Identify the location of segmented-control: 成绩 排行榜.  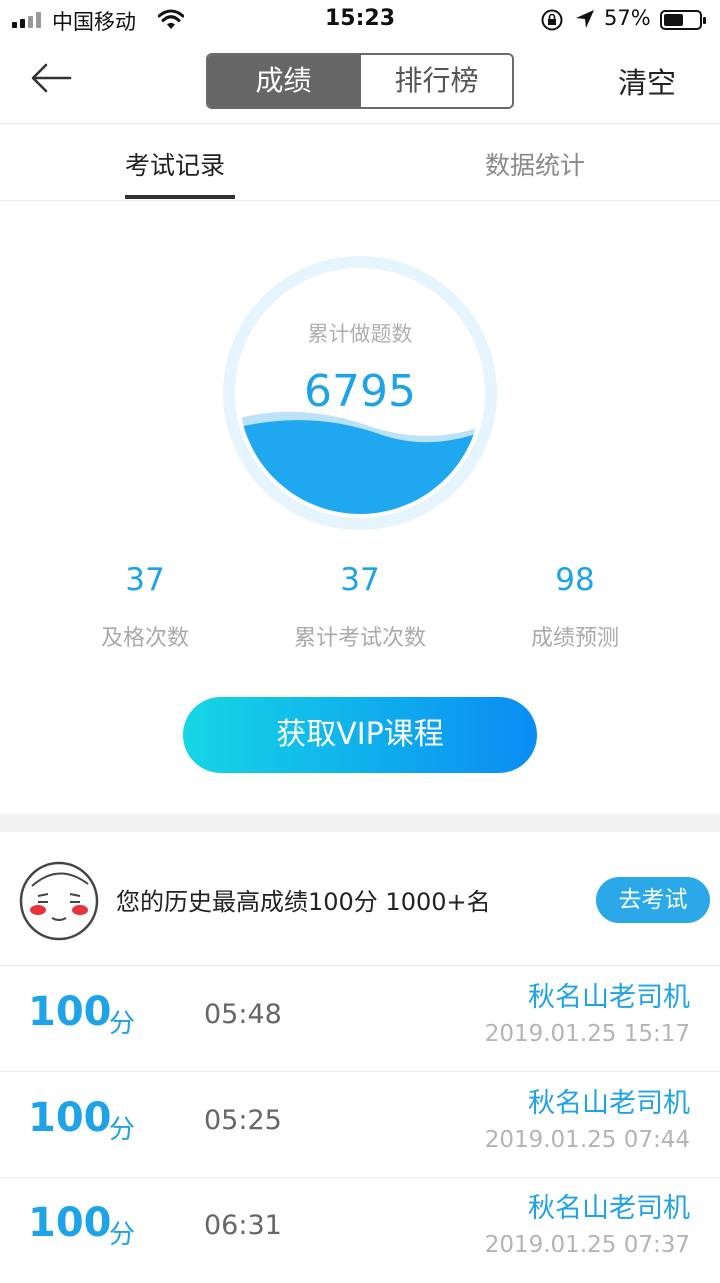
(360, 81).